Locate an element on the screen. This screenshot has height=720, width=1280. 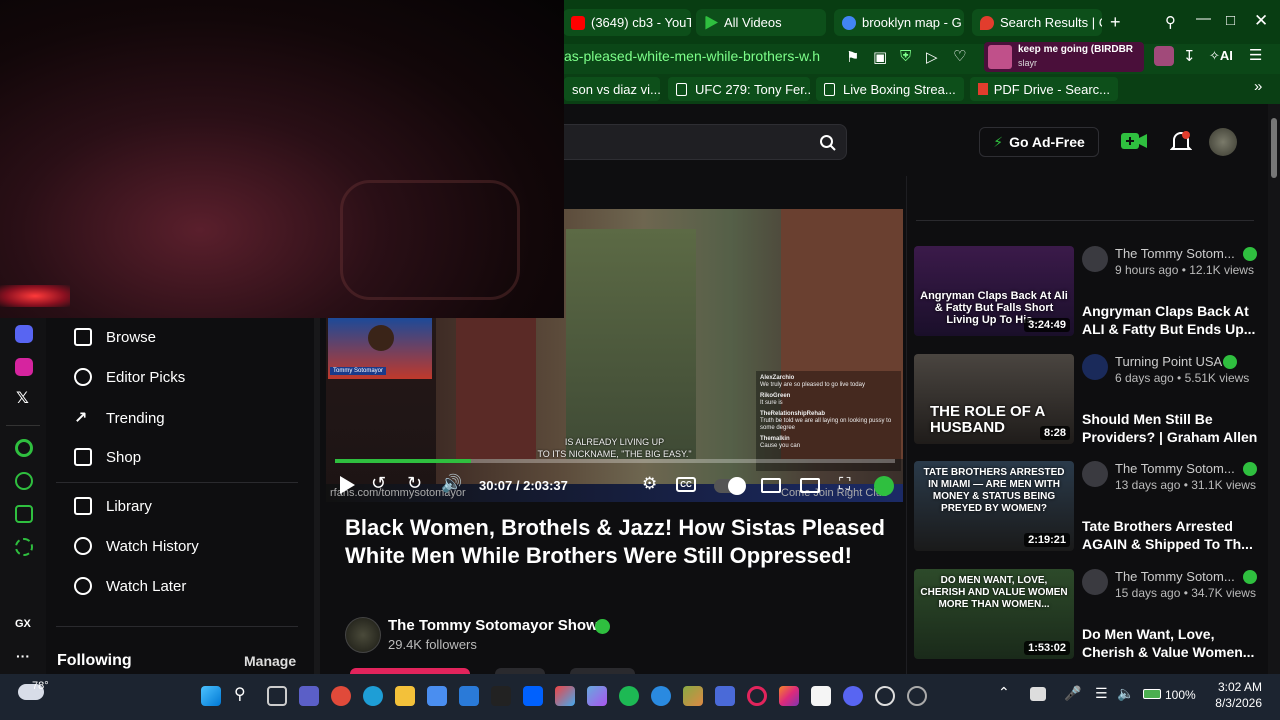
clock-date: 8/3/2026 is located at coordinates (1231, 703).